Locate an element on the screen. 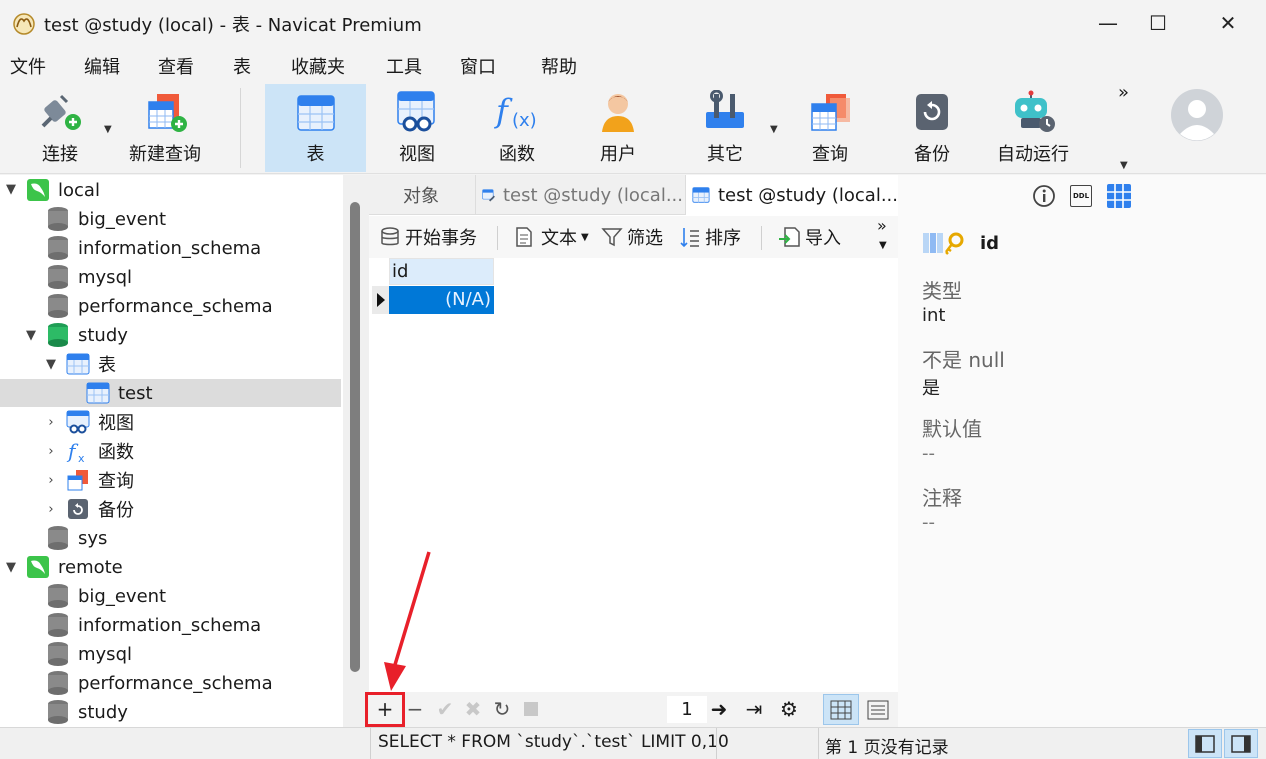  new-query-label: 新建查询 is located at coordinates (165, 154).